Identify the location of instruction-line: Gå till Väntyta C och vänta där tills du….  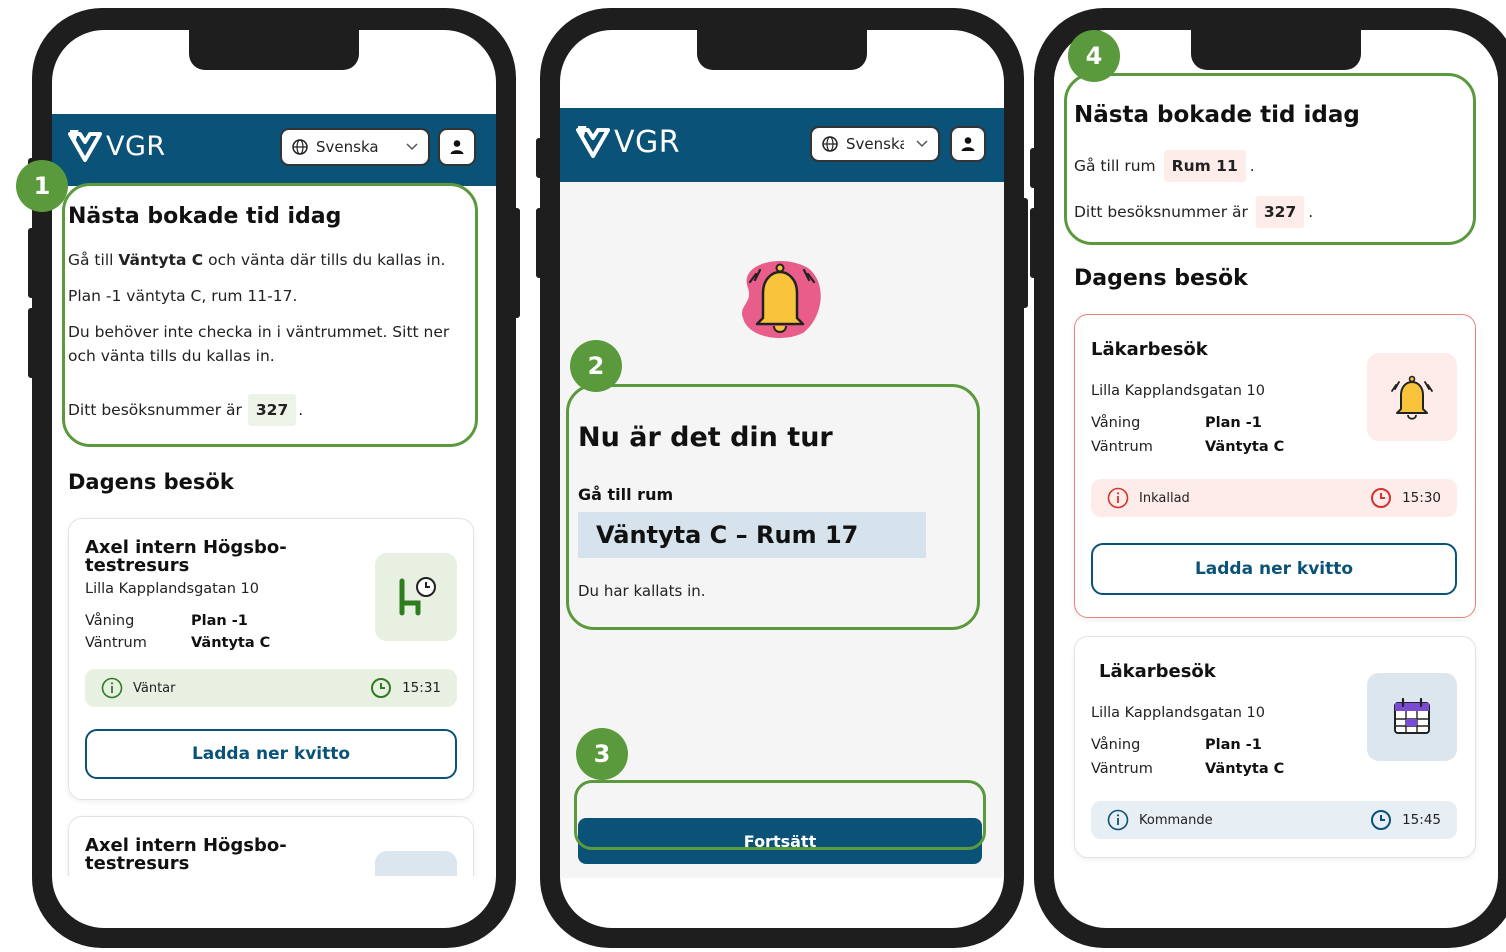
(256, 260).